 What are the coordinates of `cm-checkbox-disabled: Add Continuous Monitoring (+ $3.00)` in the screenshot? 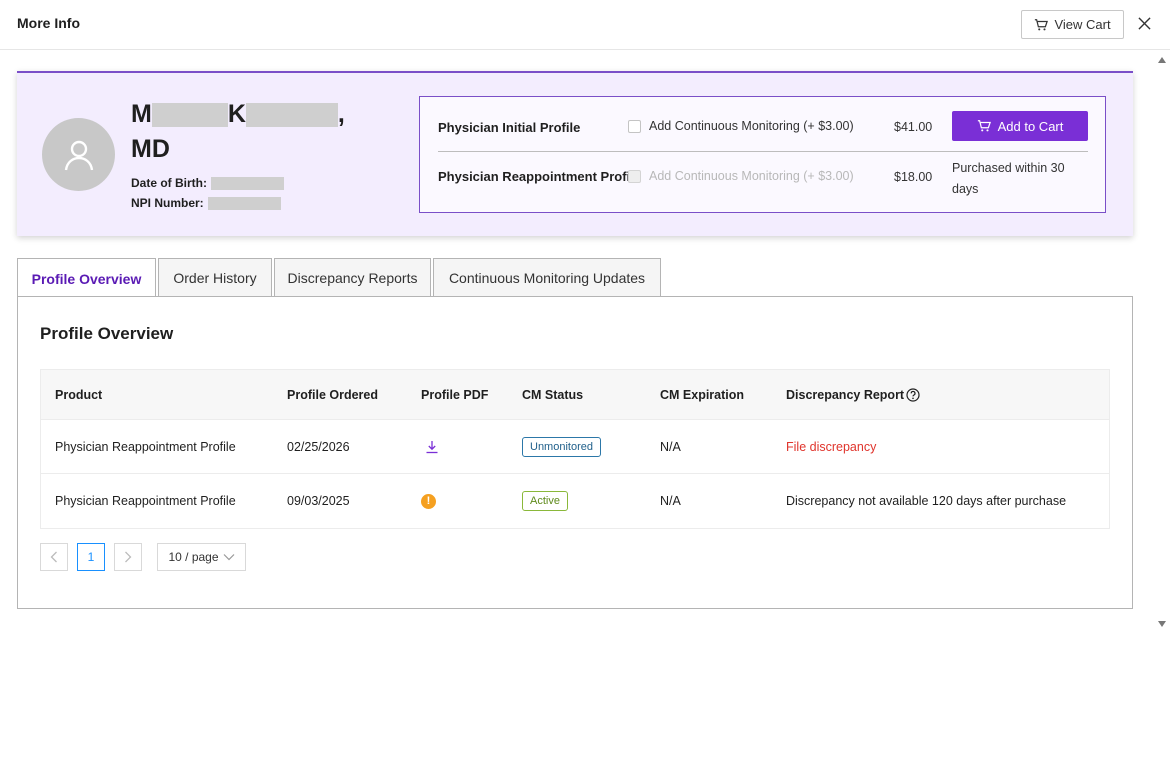 It's located at (741, 176).